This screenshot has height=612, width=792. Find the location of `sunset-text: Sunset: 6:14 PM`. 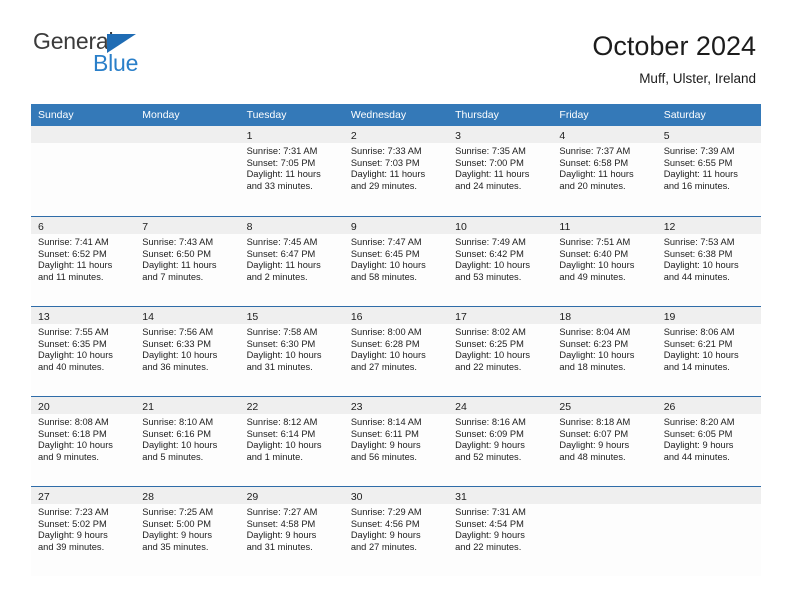

sunset-text: Sunset: 6:14 PM is located at coordinates (281, 433).